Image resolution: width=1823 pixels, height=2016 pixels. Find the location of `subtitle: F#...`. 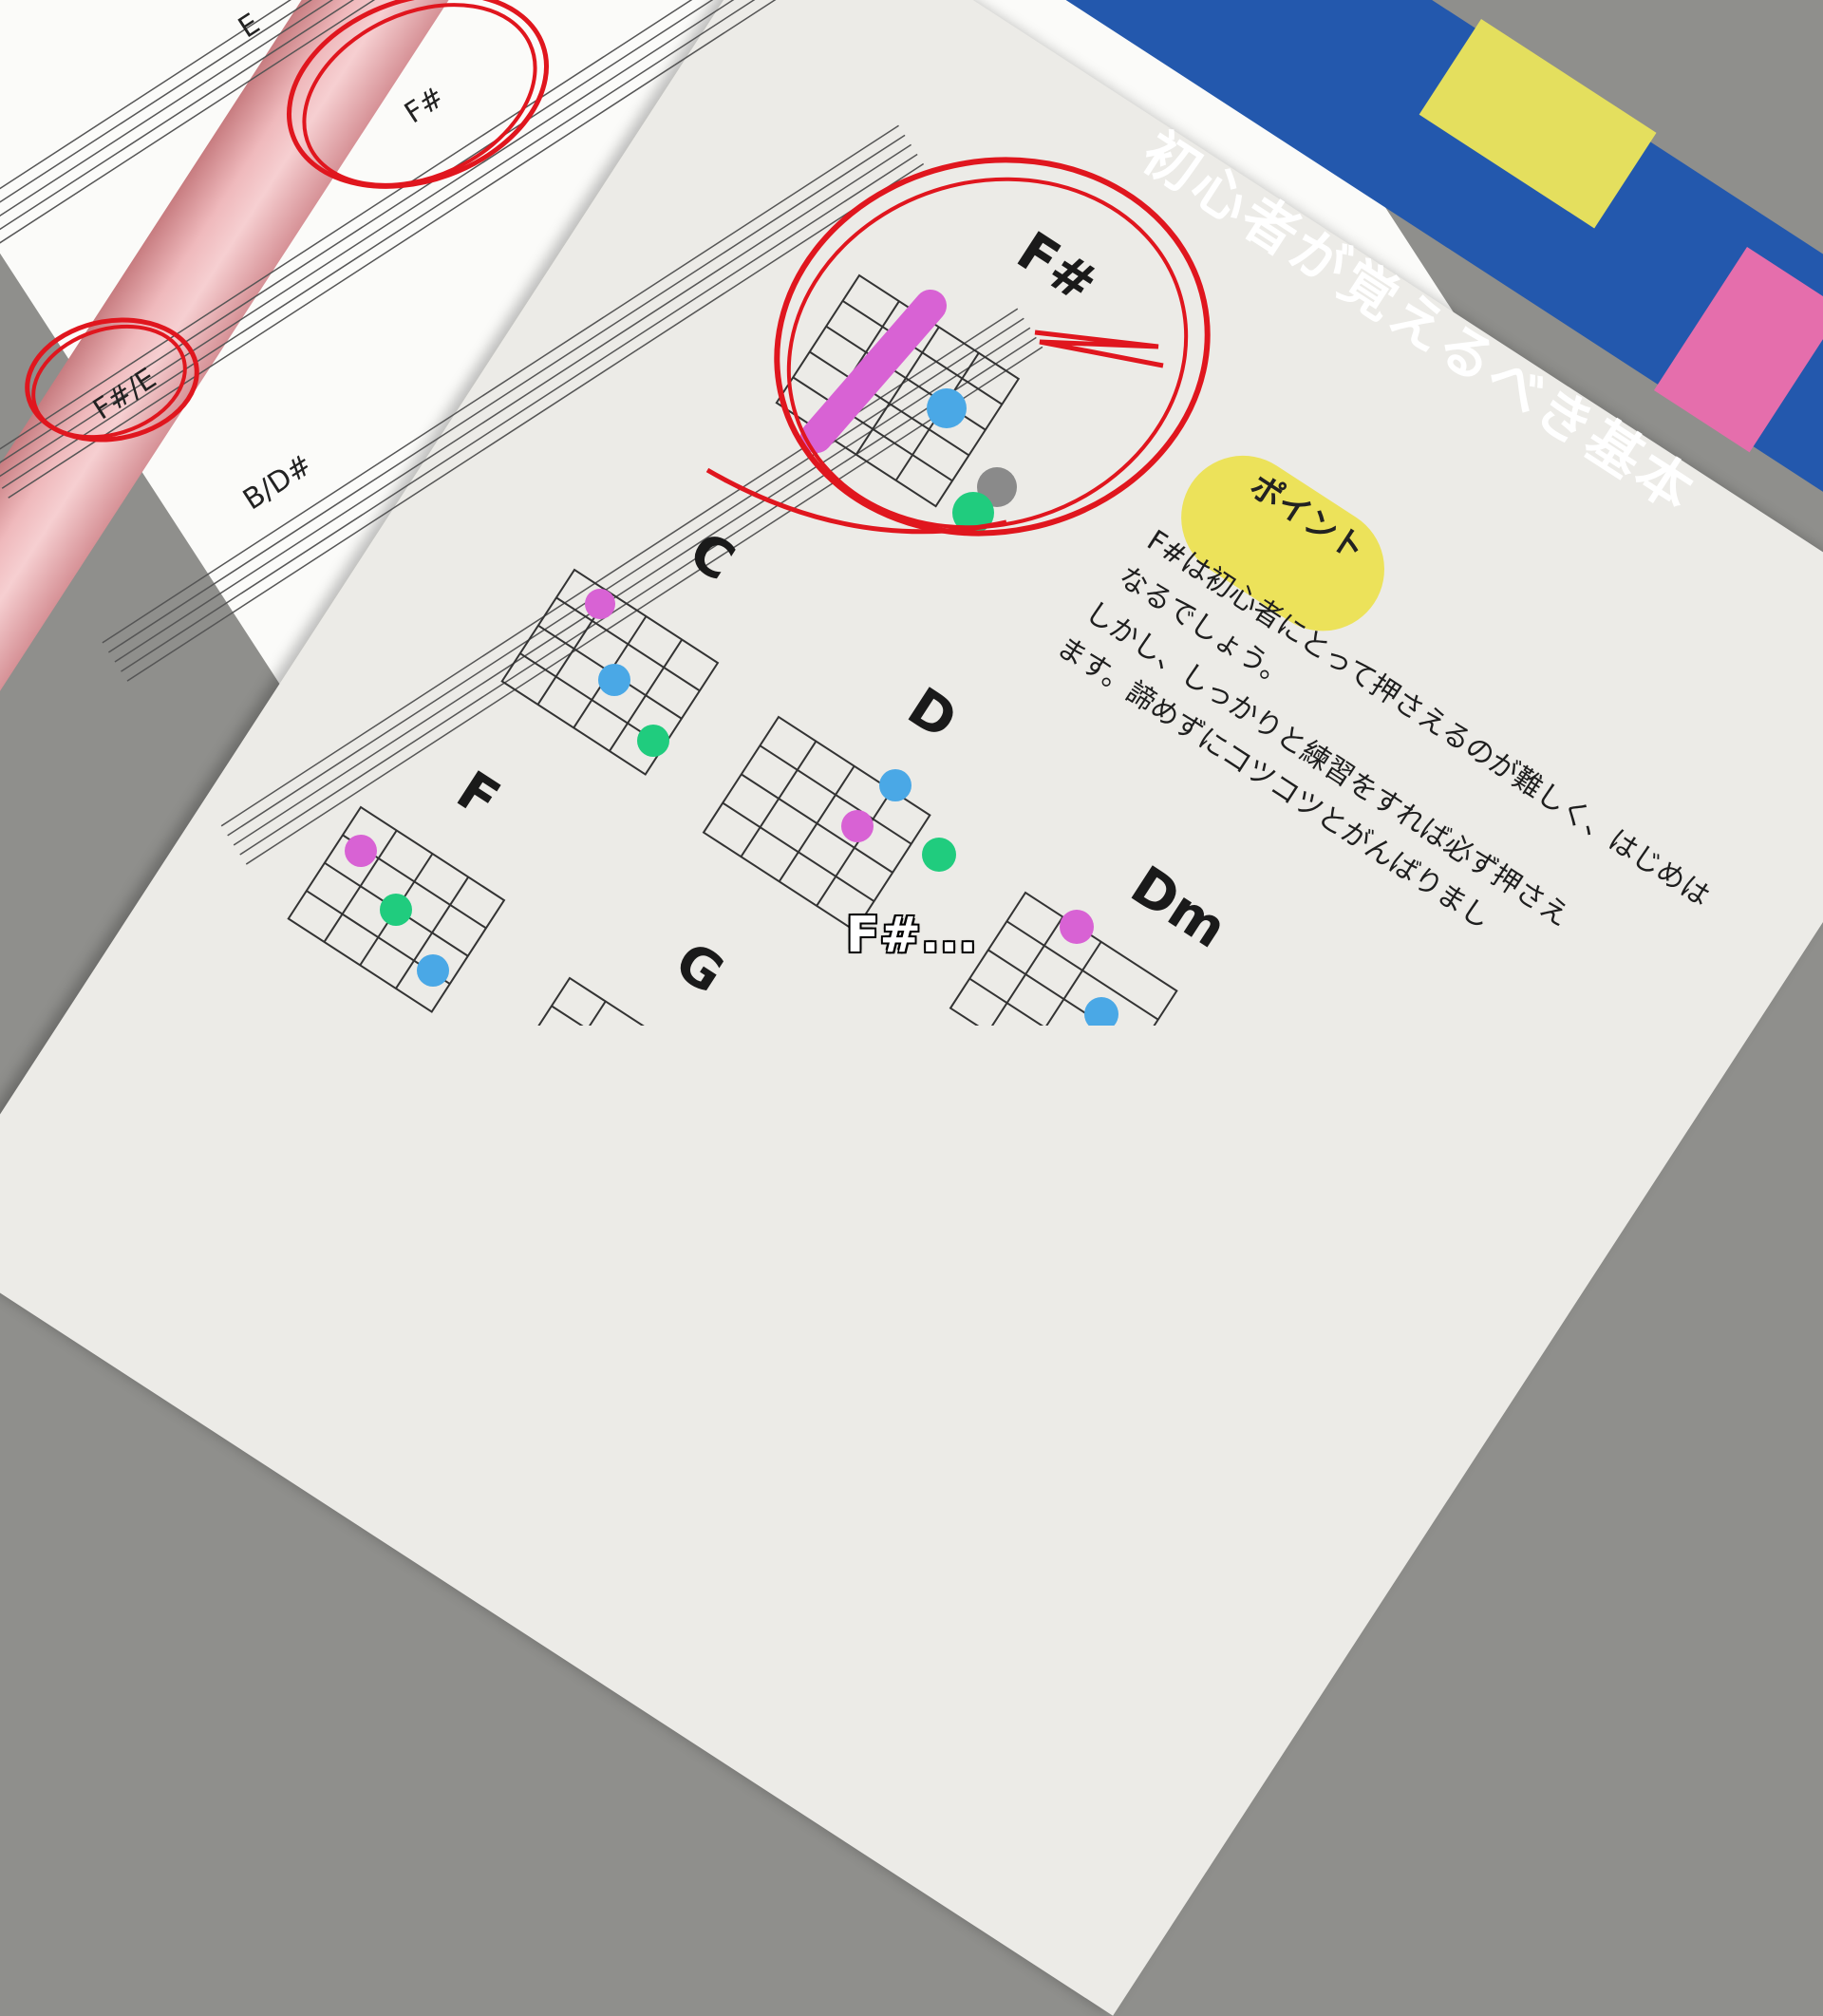

subtitle: F#... is located at coordinates (912, 935).